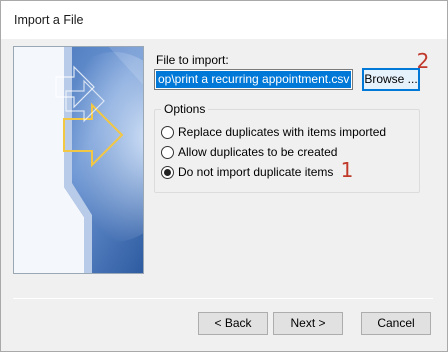 This screenshot has width=448, height=352. I want to click on file-path-input: op\print a recurring appointment.csv, so click(253, 79).